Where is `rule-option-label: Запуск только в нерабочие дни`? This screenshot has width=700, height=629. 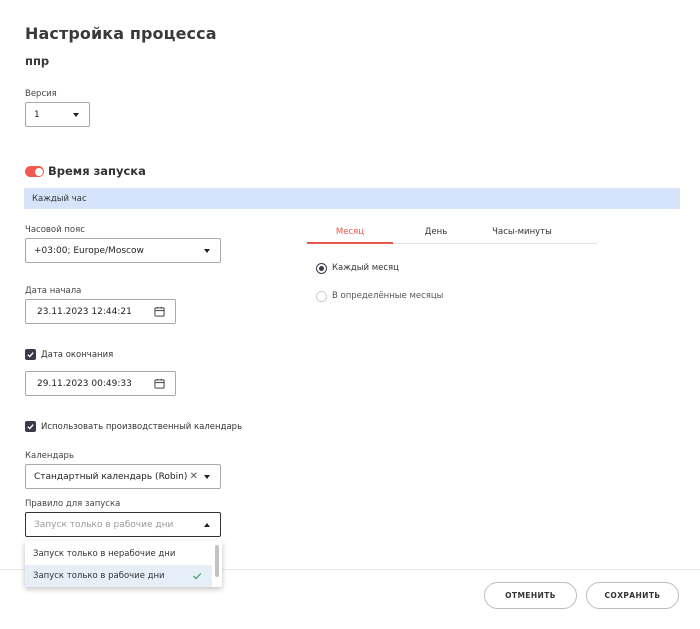 rule-option-label: Запуск только в нерабочие дни is located at coordinates (104, 554).